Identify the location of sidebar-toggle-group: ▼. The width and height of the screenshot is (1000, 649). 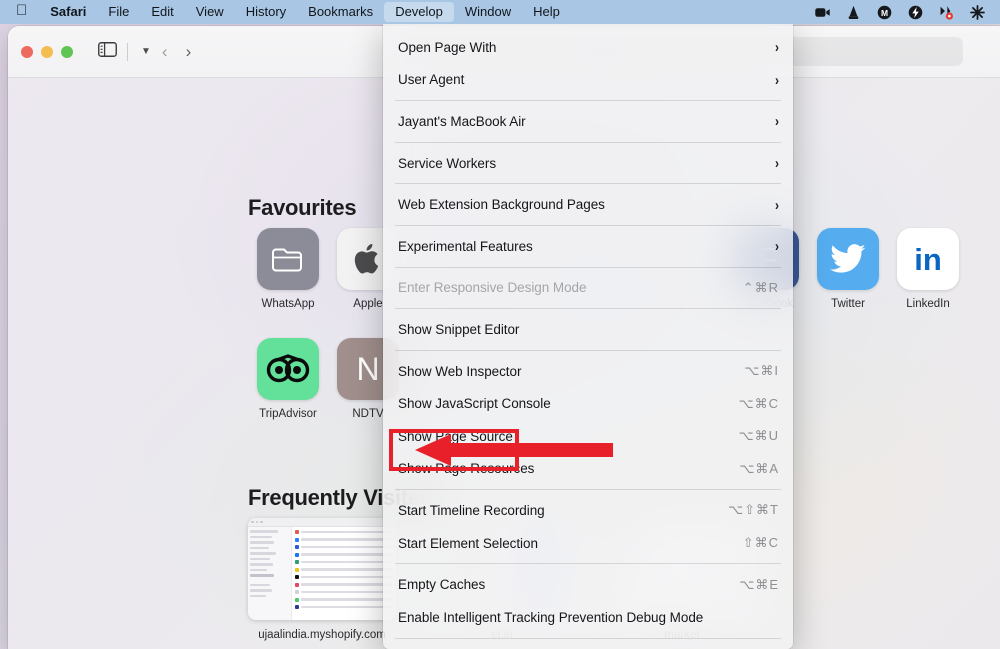
(126, 51).